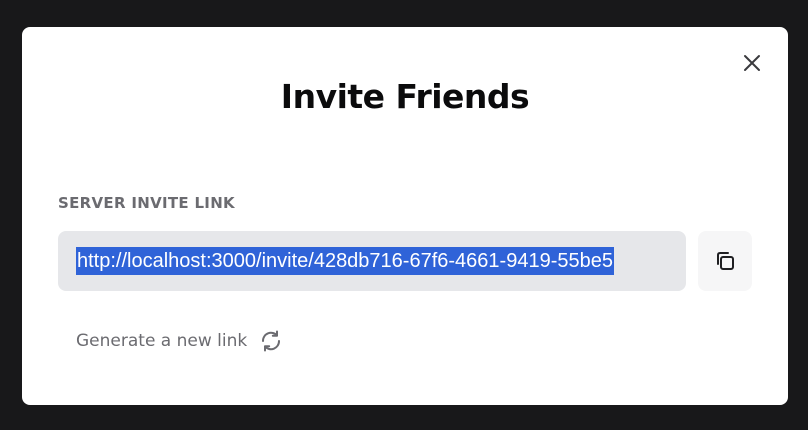  I want to click on copy-icon, so click(725, 261).